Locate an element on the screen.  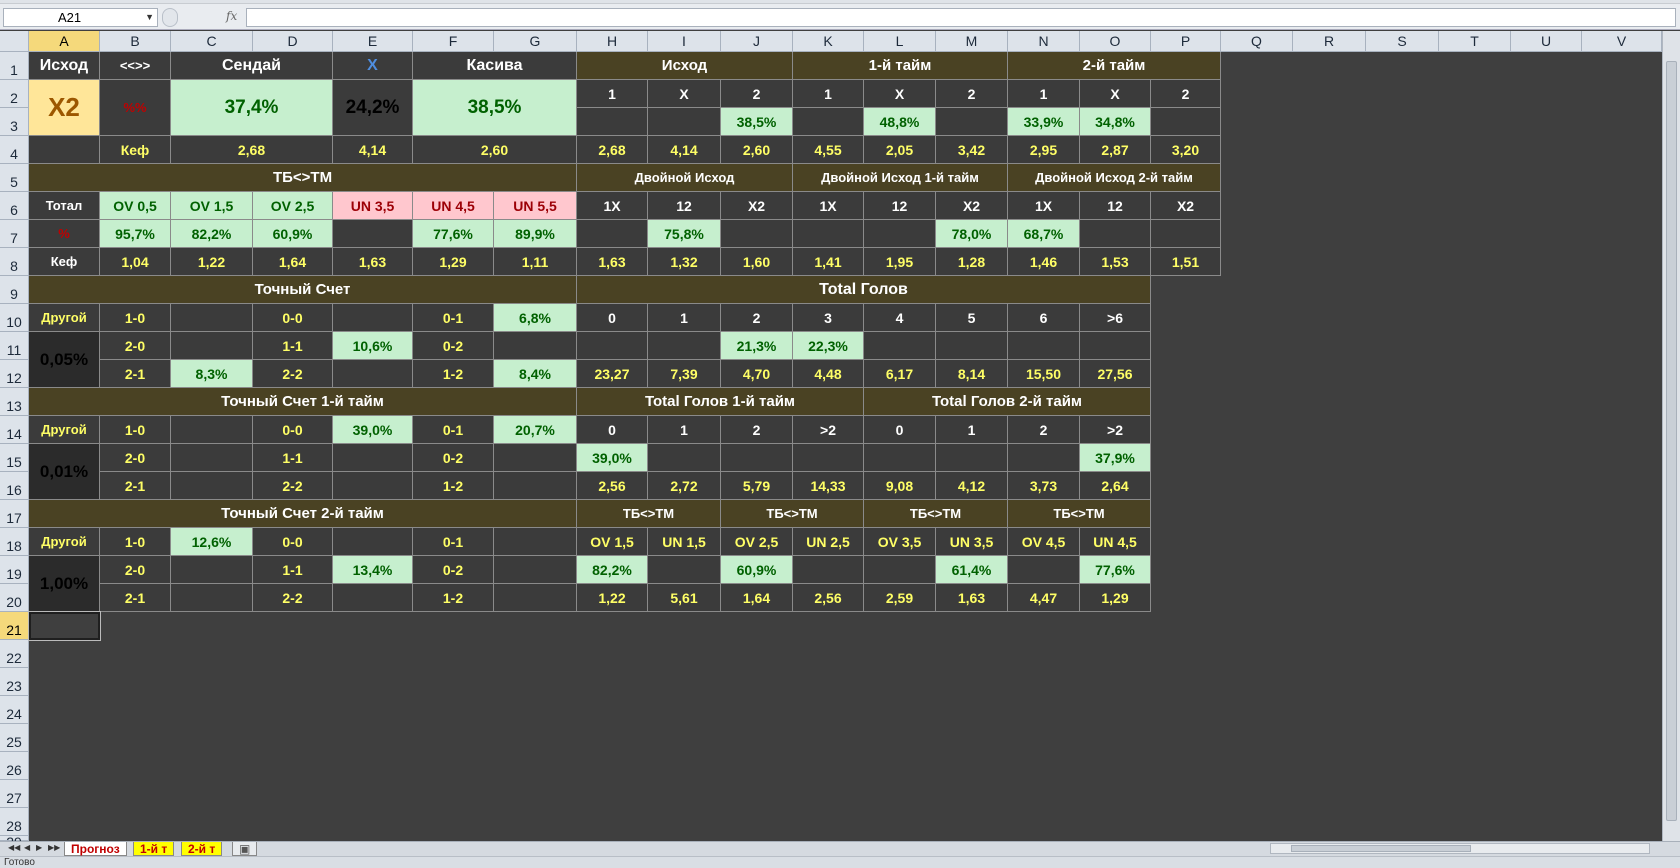
double-kef: 1,41 is located at coordinates (828, 262).